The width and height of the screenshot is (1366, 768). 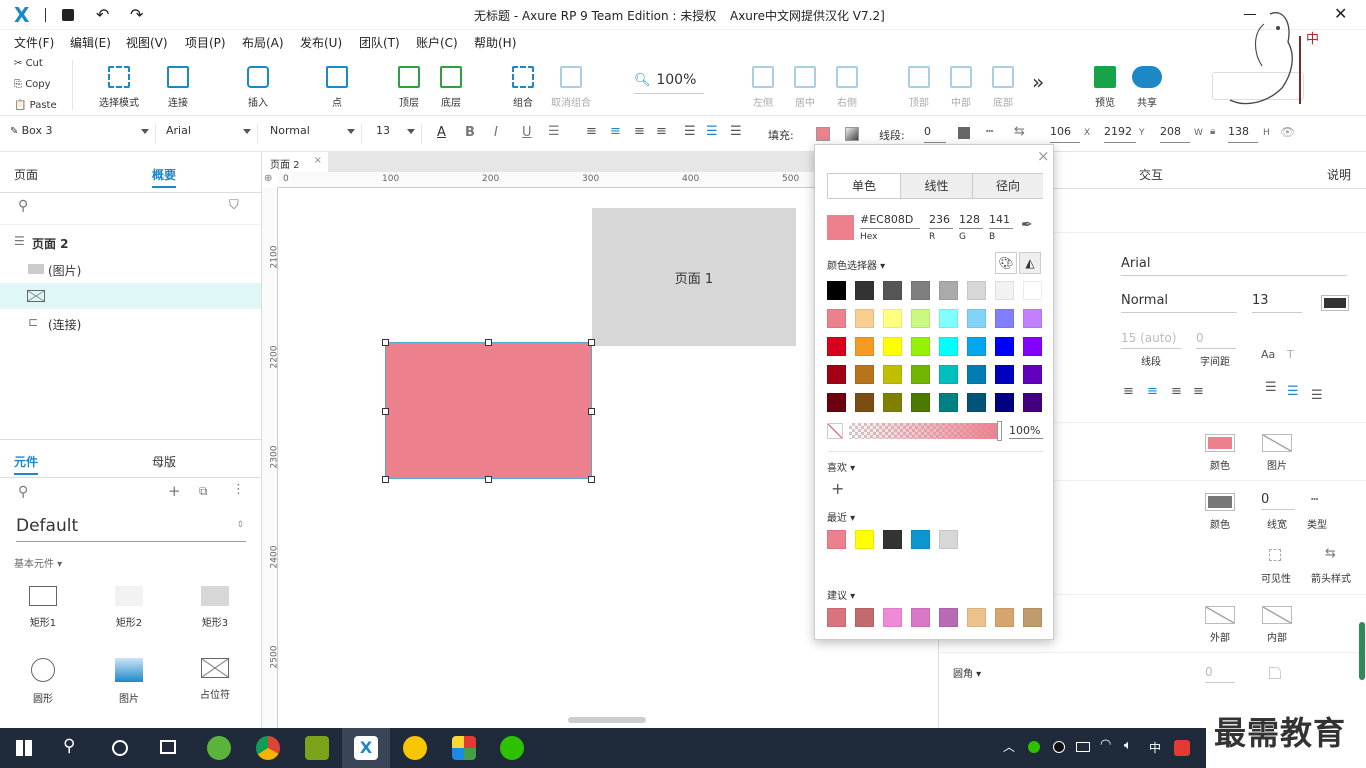 What do you see at coordinates (1277, 303) in the screenshot?
I see `font-size-input: 13` at bounding box center [1277, 303].